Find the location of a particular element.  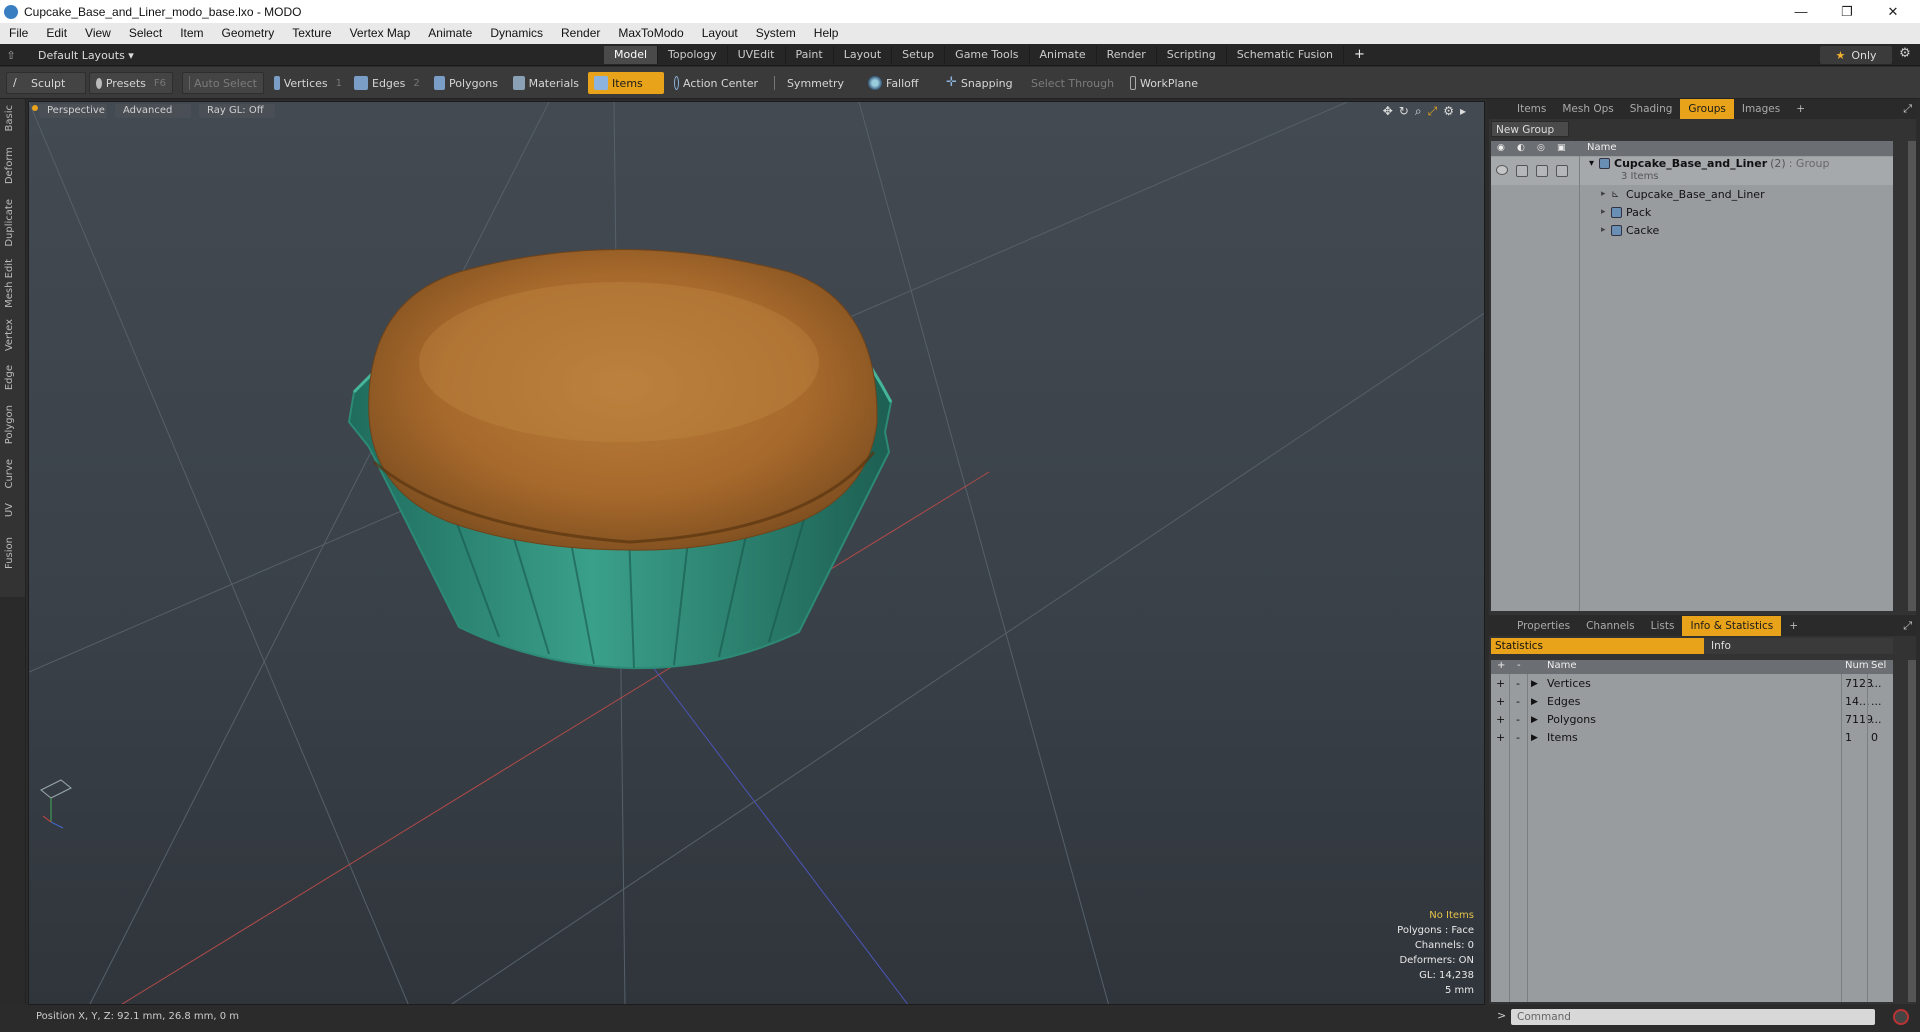

menu-edit: Edit is located at coordinates (56, 33).